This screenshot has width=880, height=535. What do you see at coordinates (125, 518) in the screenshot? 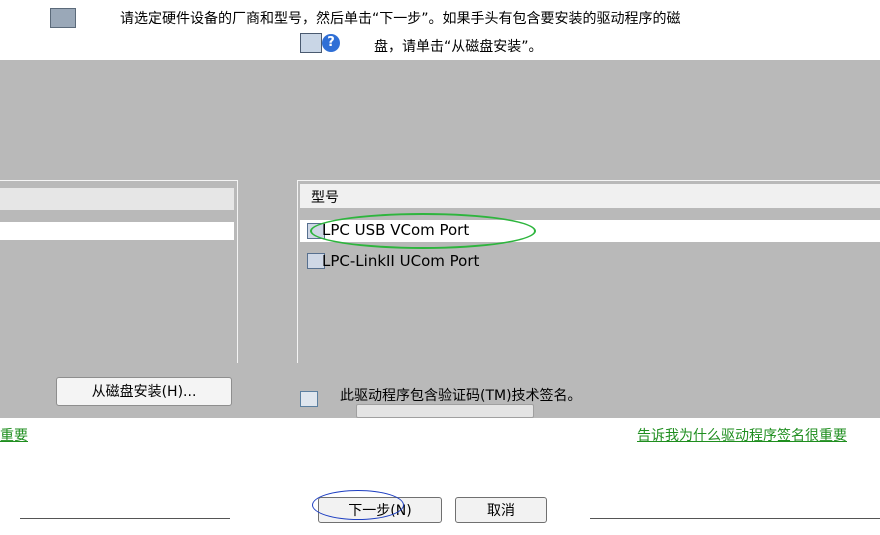
I see `footer-divider-left` at bounding box center [125, 518].